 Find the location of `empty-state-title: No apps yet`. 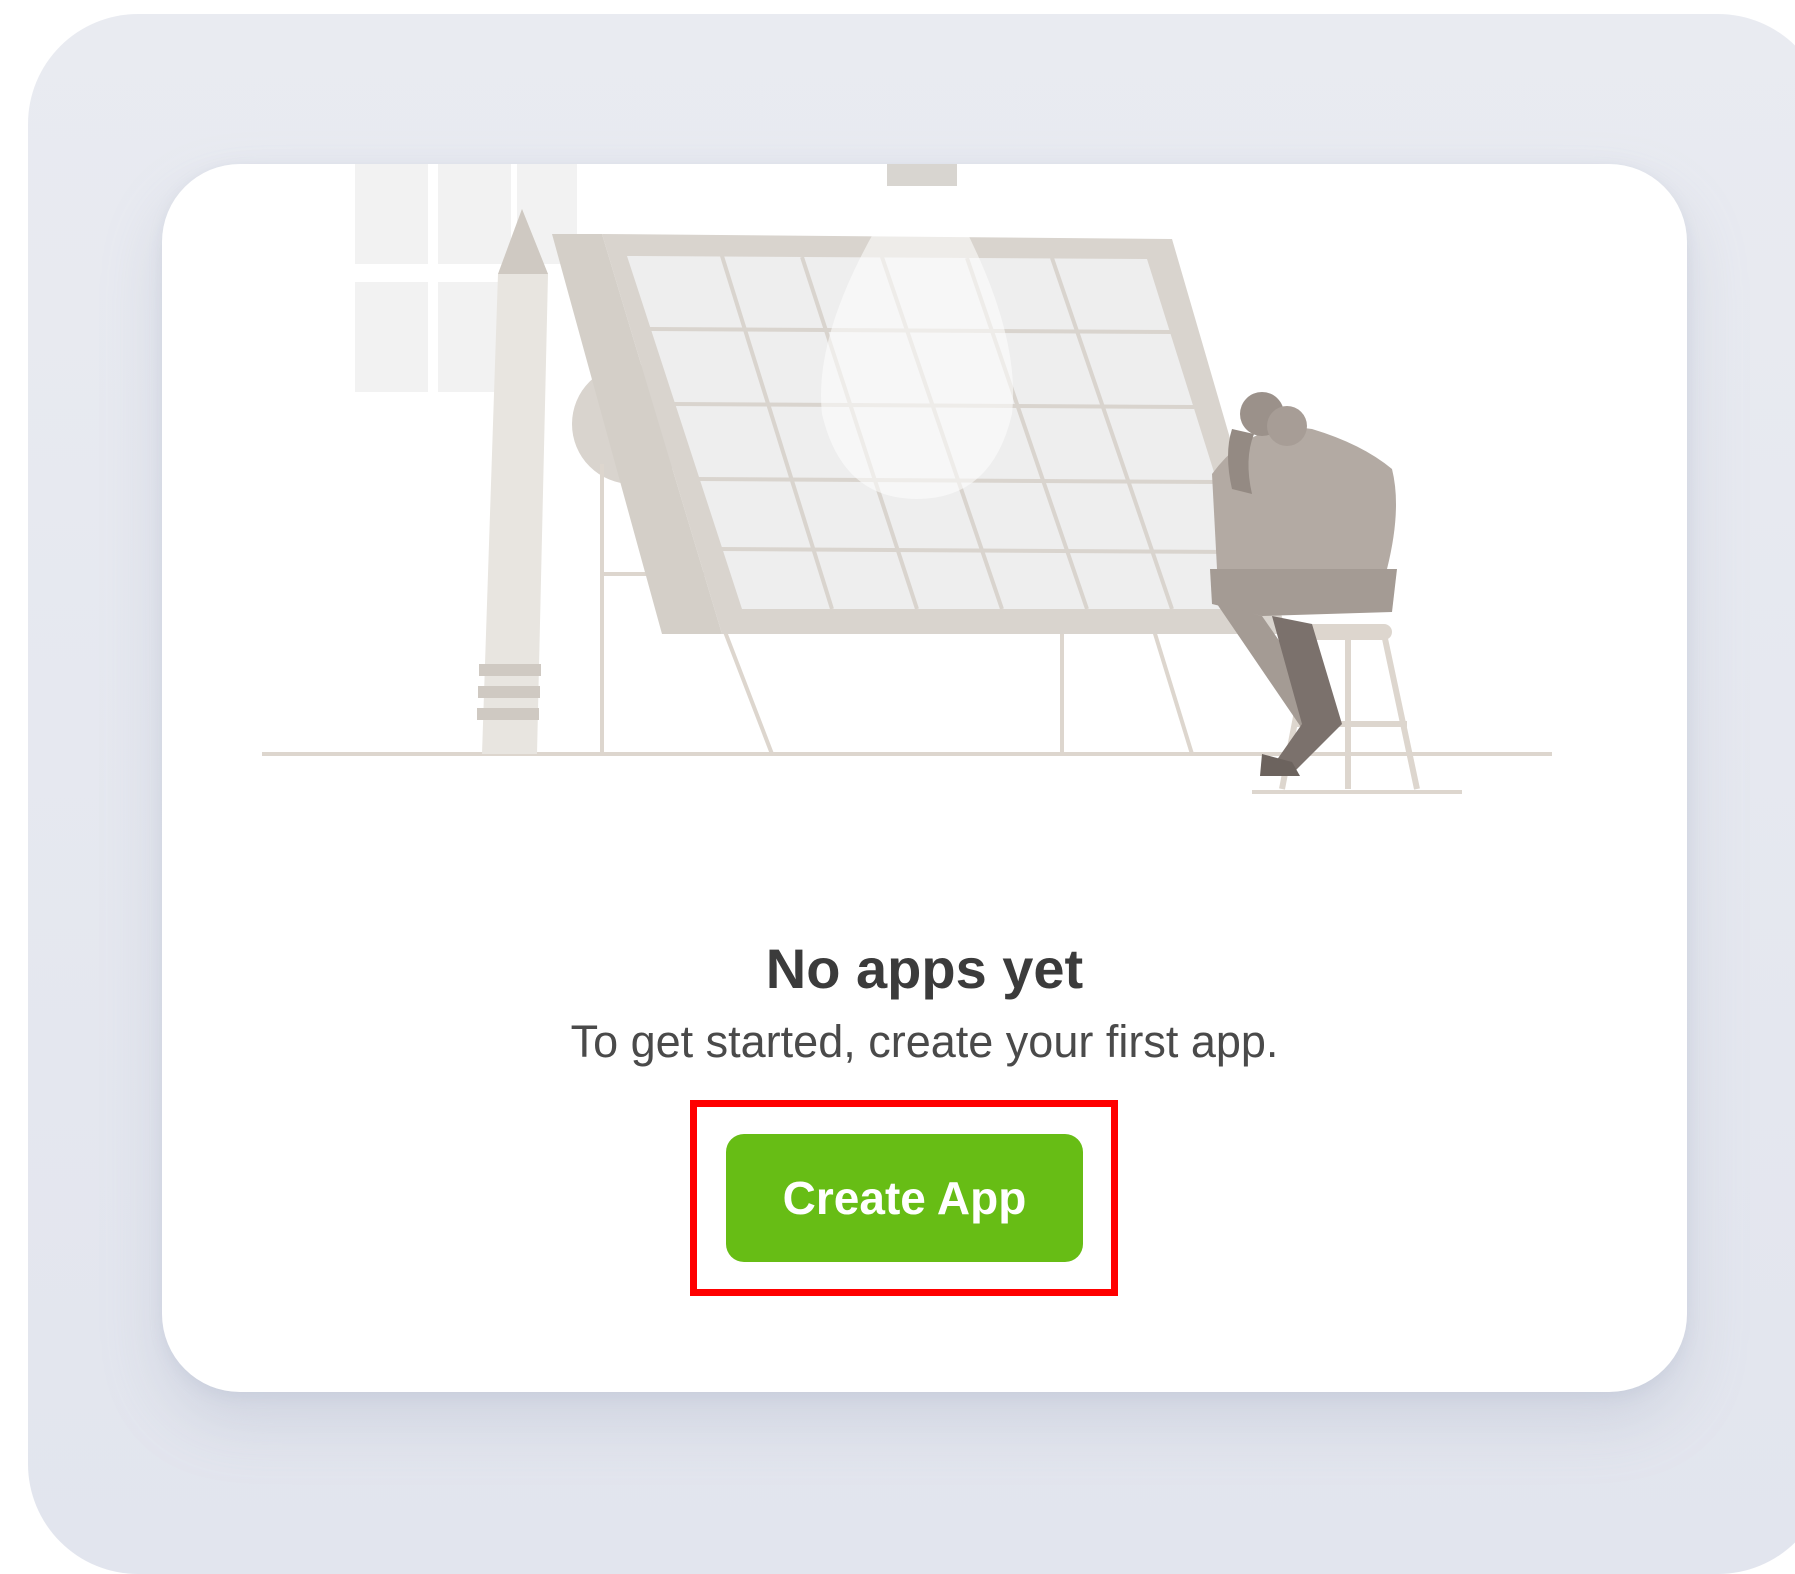

empty-state-title: No apps yet is located at coordinates (924, 968).